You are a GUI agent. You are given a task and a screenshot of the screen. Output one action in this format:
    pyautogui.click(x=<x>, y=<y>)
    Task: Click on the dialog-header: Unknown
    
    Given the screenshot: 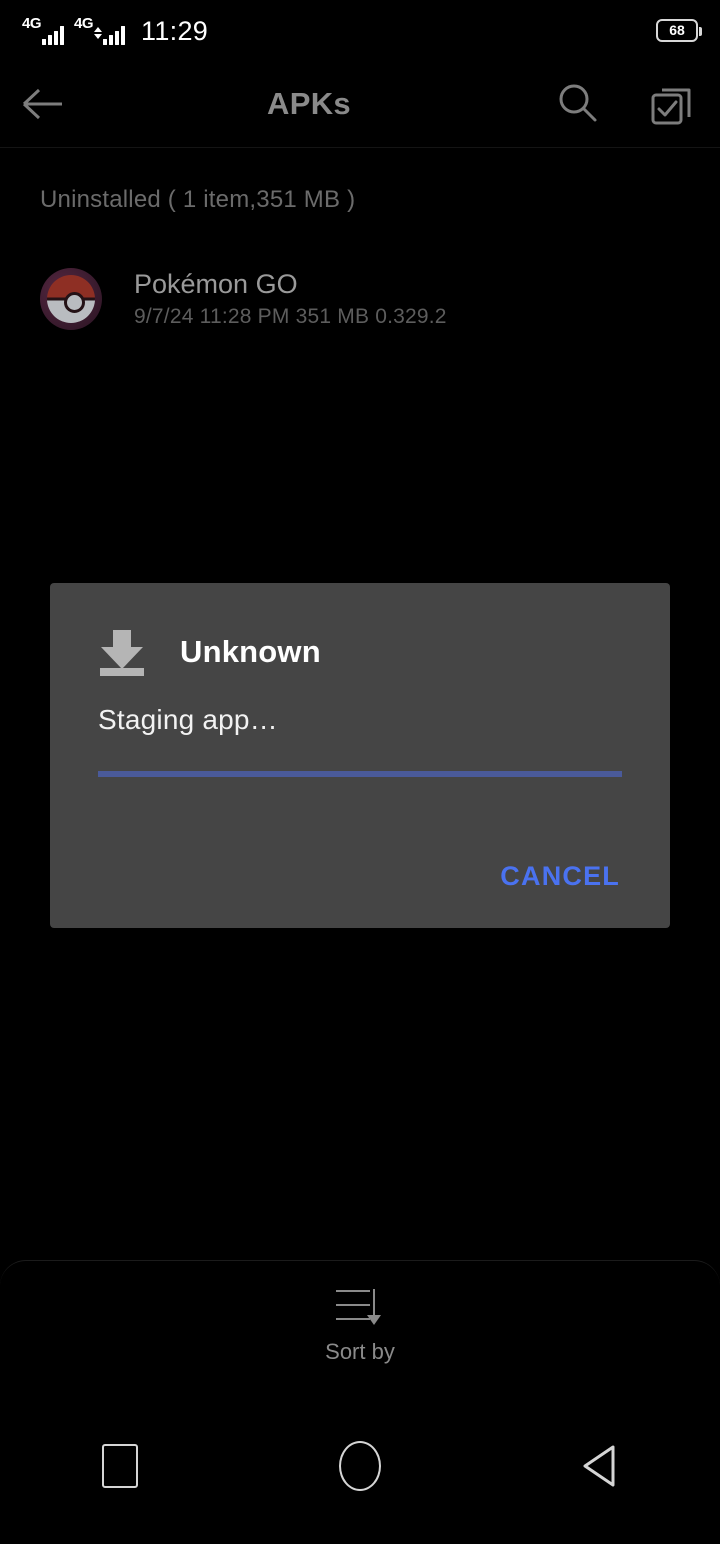 What is the action you would take?
    pyautogui.click(x=360, y=629)
    